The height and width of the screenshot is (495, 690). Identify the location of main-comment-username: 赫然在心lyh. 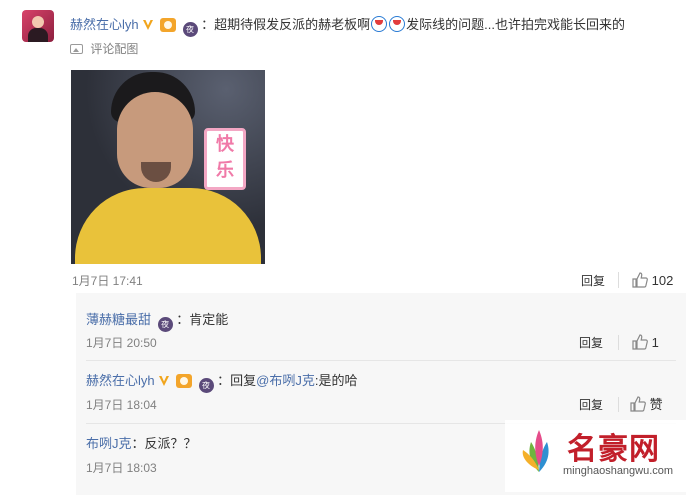
(104, 24).